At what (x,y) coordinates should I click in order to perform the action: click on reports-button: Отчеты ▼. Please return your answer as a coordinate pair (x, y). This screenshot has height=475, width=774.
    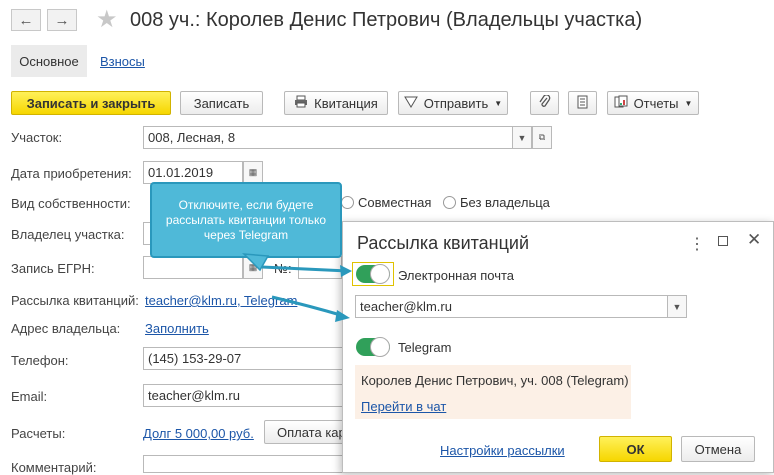
    Looking at the image, I should click on (653, 103).